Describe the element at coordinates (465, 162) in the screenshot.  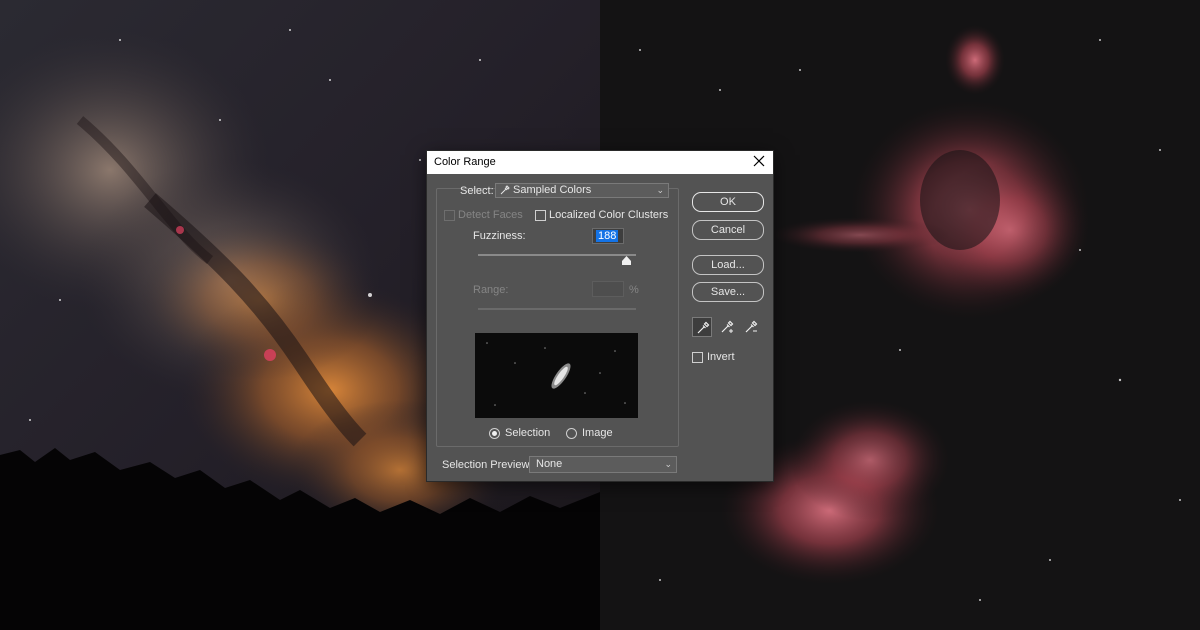
I see `dialog-title: Color Range` at that location.